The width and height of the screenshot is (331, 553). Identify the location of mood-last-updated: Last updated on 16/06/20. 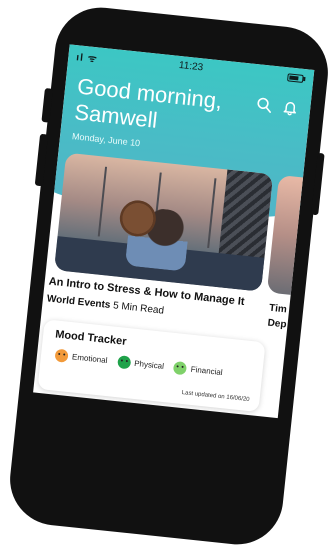
(215, 396).